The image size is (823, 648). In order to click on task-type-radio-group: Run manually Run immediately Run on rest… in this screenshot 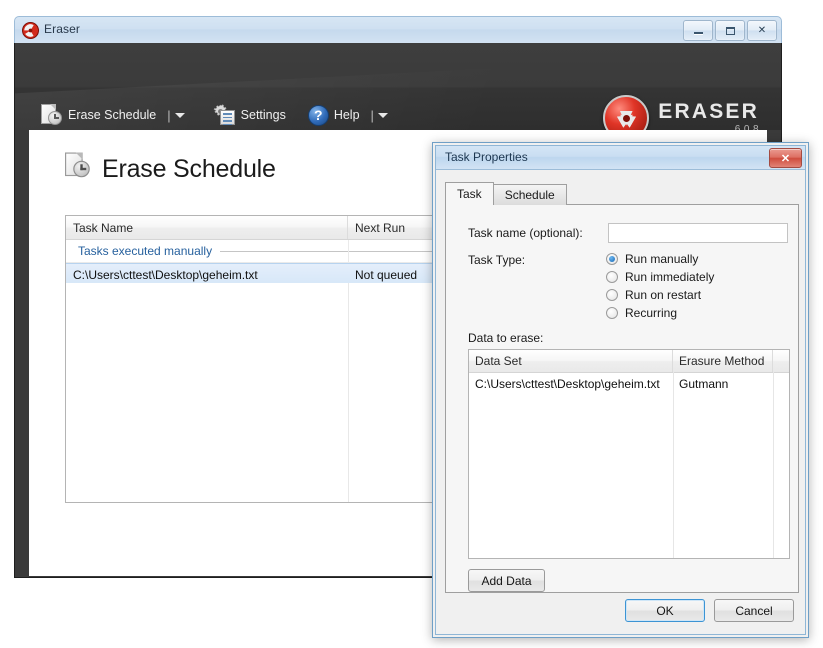, I will do `click(660, 286)`.